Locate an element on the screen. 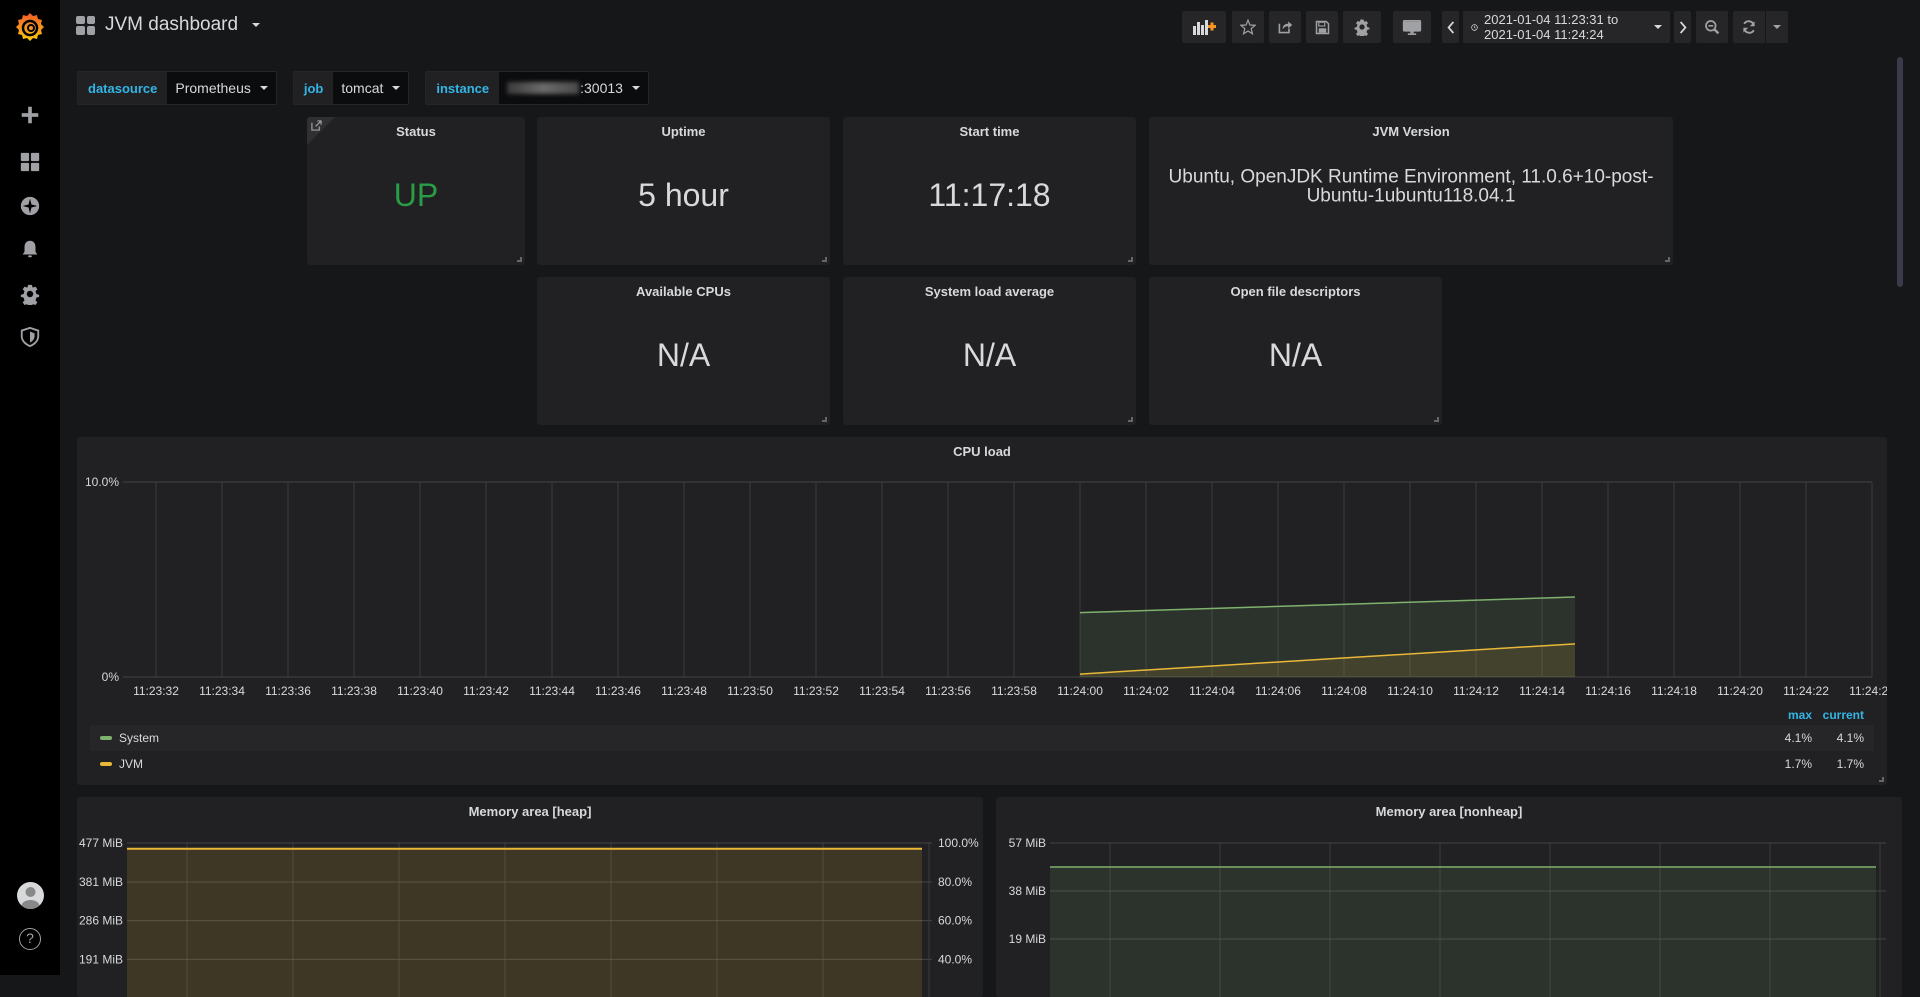 This screenshot has width=1920, height=997. legend-swatch-jvm is located at coordinates (106, 764).